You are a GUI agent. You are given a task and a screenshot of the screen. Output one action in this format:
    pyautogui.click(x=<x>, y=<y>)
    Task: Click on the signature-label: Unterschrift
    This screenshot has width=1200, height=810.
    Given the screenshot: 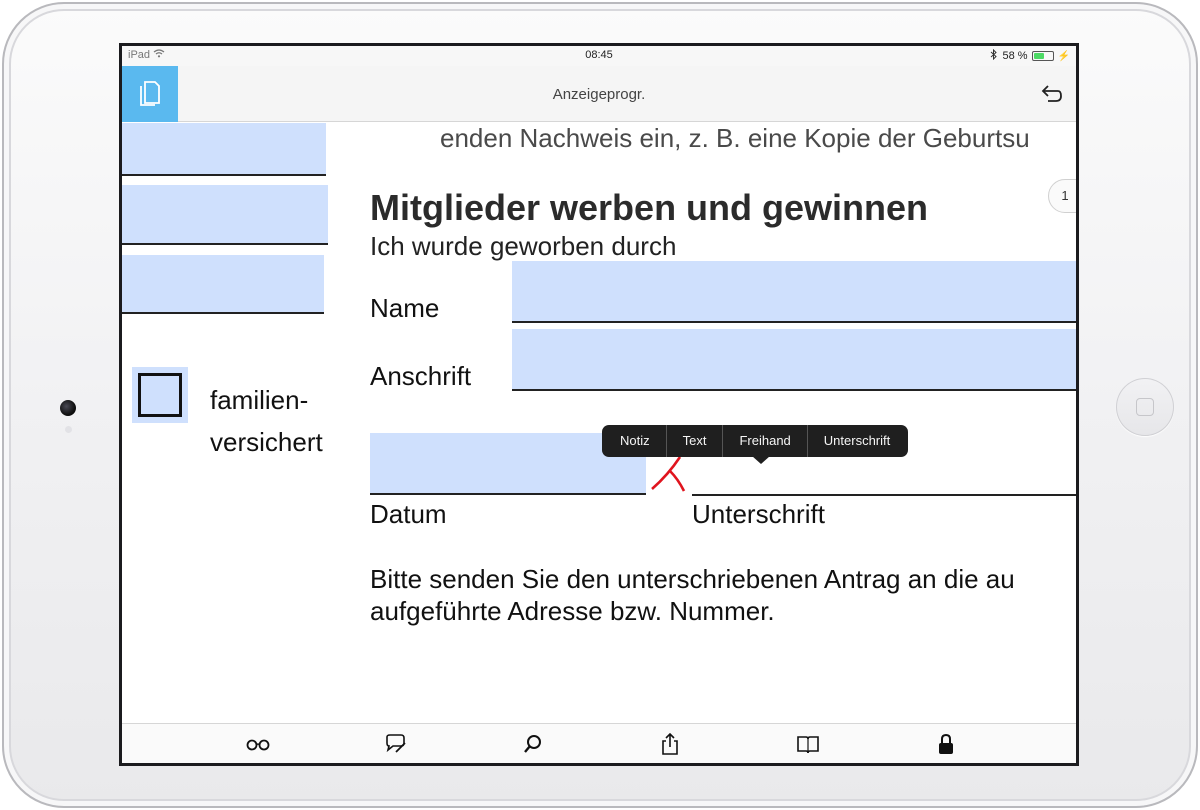 What is the action you would take?
    pyautogui.click(x=758, y=514)
    